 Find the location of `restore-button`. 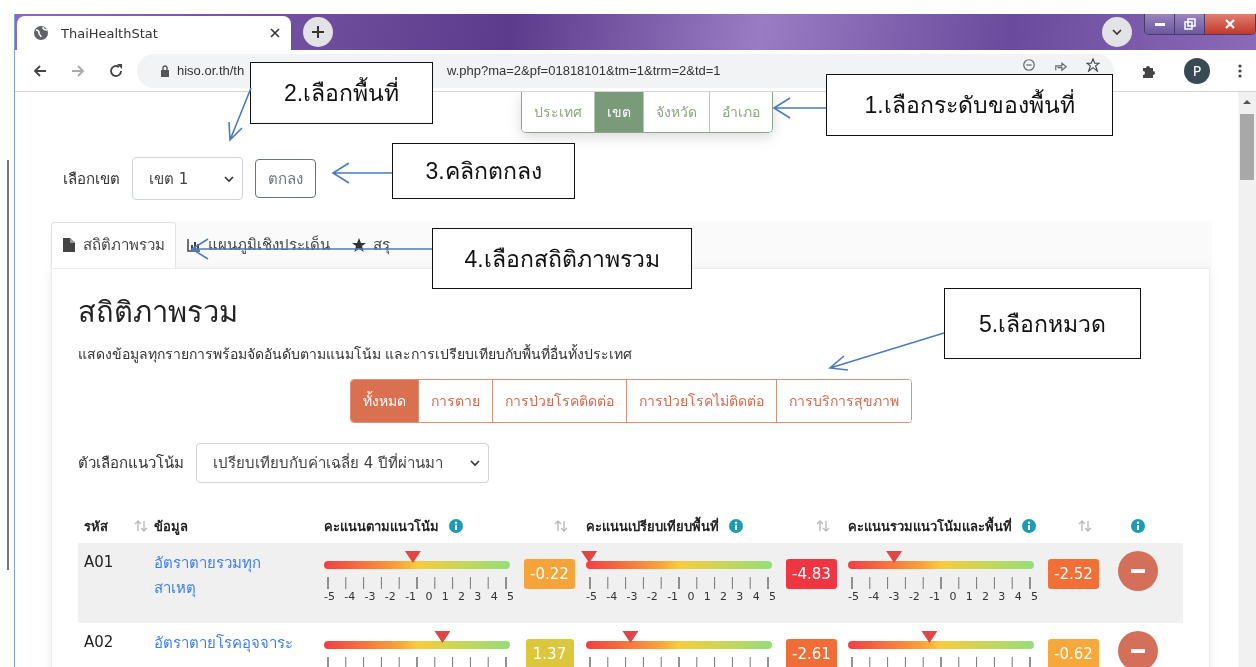

restore-button is located at coordinates (1190, 24).